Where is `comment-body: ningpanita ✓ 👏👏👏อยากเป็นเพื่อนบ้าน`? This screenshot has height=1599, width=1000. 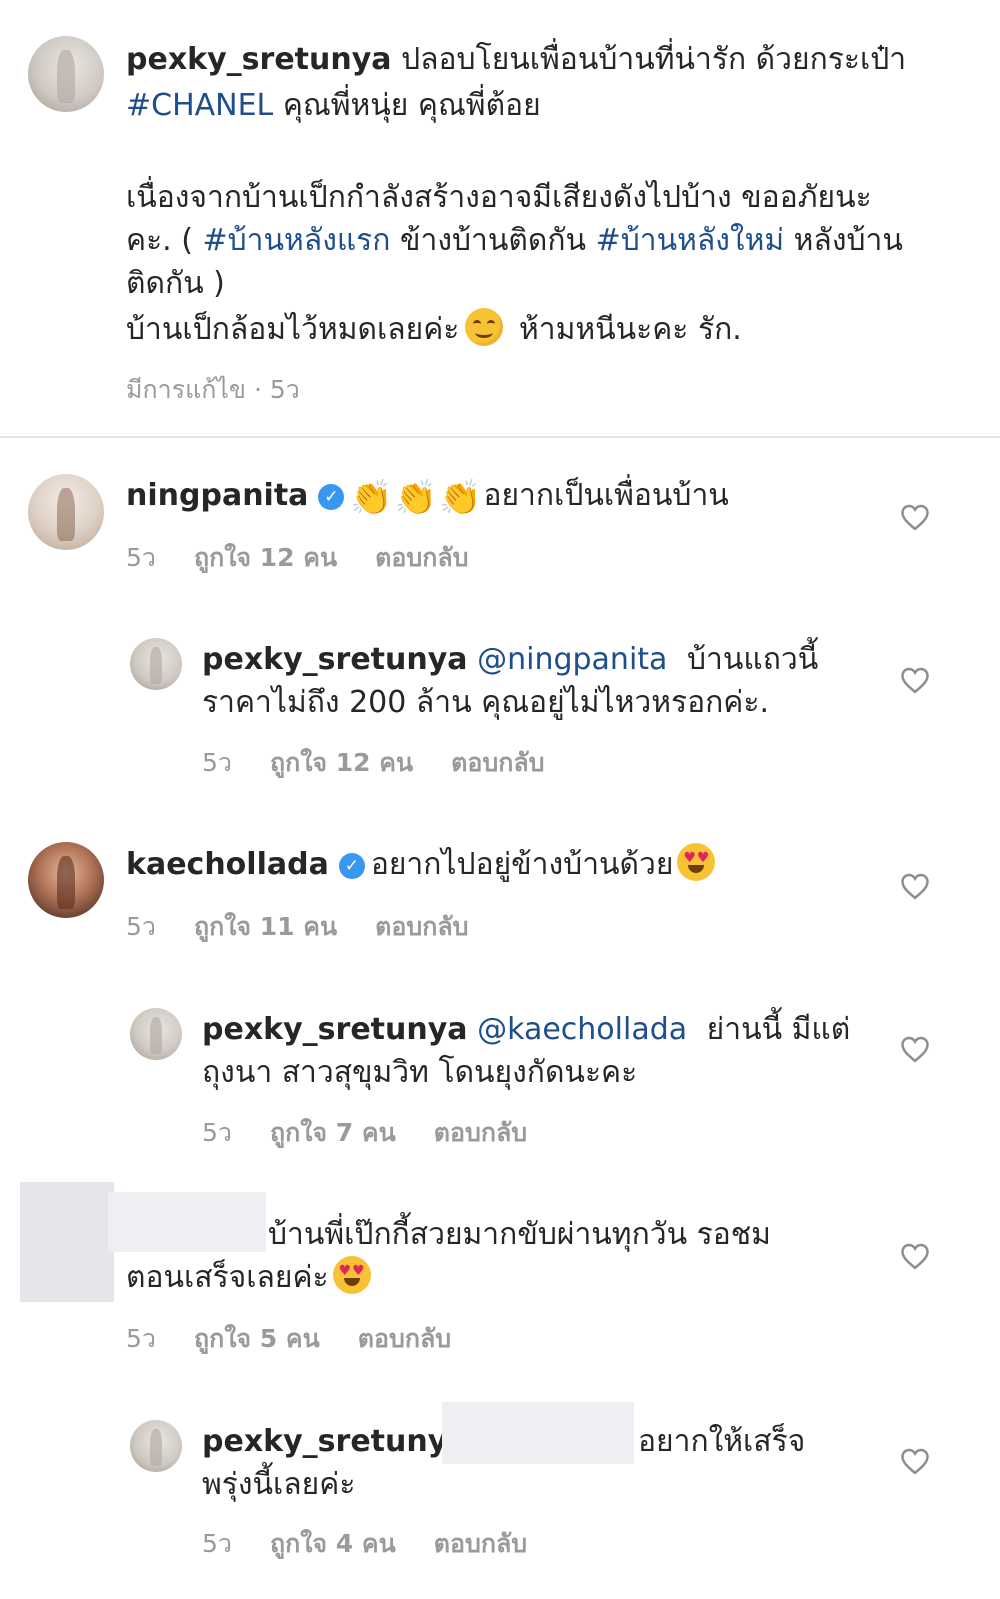 comment-body: ningpanita ✓ 👏👏👏อยากเป็นเพื่อนบ้าน is located at coordinates (427, 495).